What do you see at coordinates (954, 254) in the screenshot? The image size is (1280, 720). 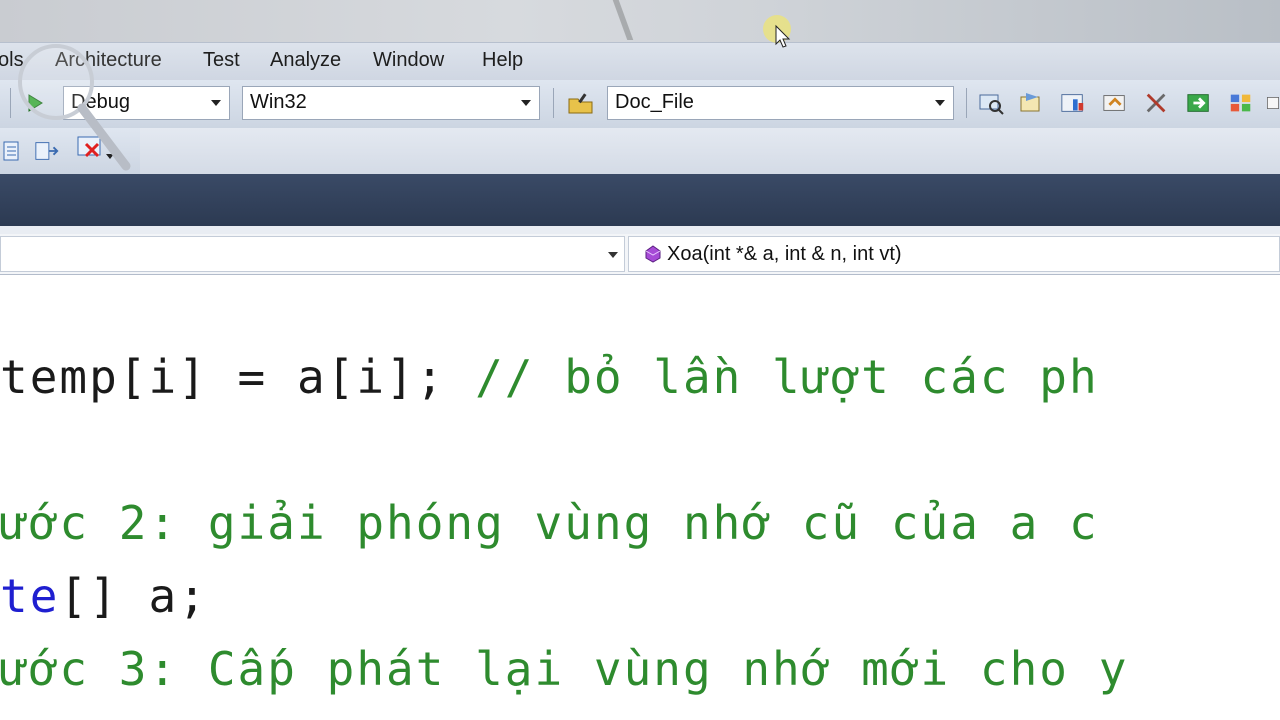 I see `member-dropdown: Xoa(int *& a, int & n, int vt)` at bounding box center [954, 254].